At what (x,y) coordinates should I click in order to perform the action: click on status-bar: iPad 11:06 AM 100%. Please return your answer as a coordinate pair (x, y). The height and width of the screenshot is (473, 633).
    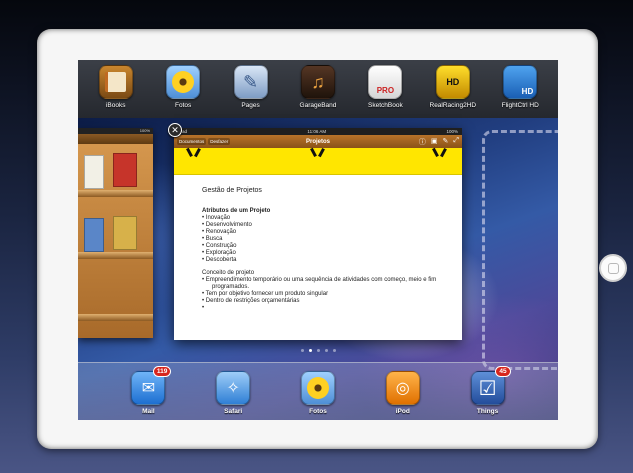
    Looking at the image, I should click on (318, 131).